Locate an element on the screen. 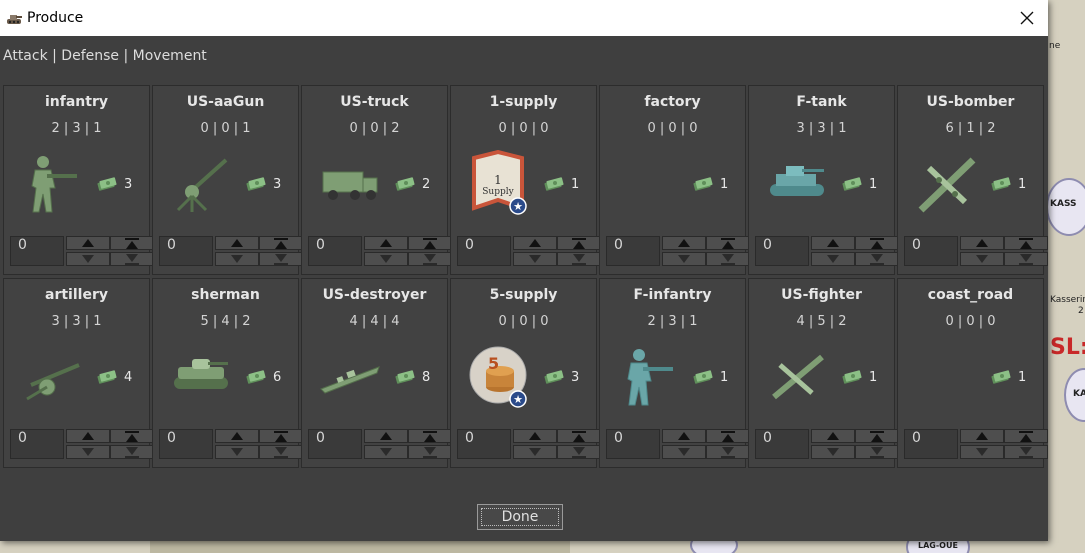 The image size is (1085, 553). map-label-two: 2 is located at coordinates (1081, 311).